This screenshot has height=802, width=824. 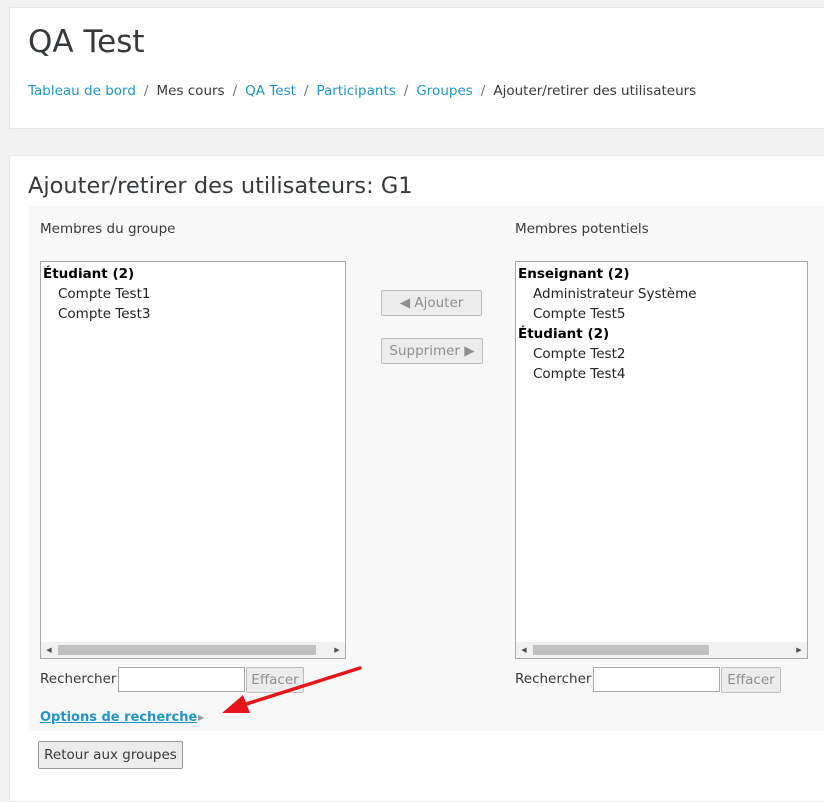 What do you see at coordinates (355, 91) in the screenshot?
I see `breadcrumb-participants-link: Participants` at bounding box center [355, 91].